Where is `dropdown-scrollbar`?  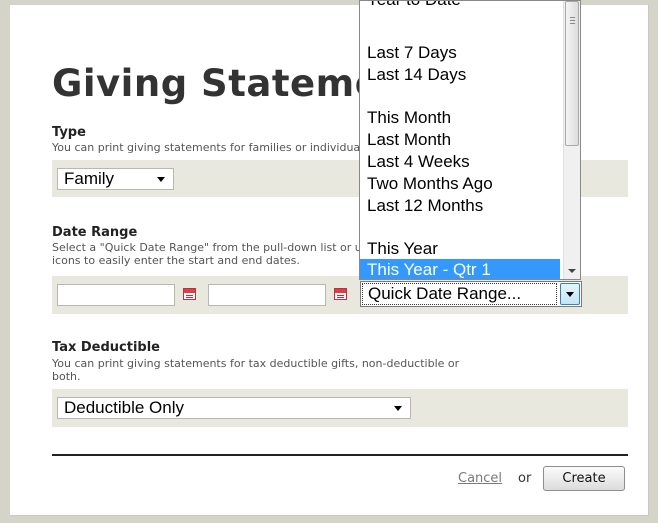 dropdown-scrollbar is located at coordinates (571, 140).